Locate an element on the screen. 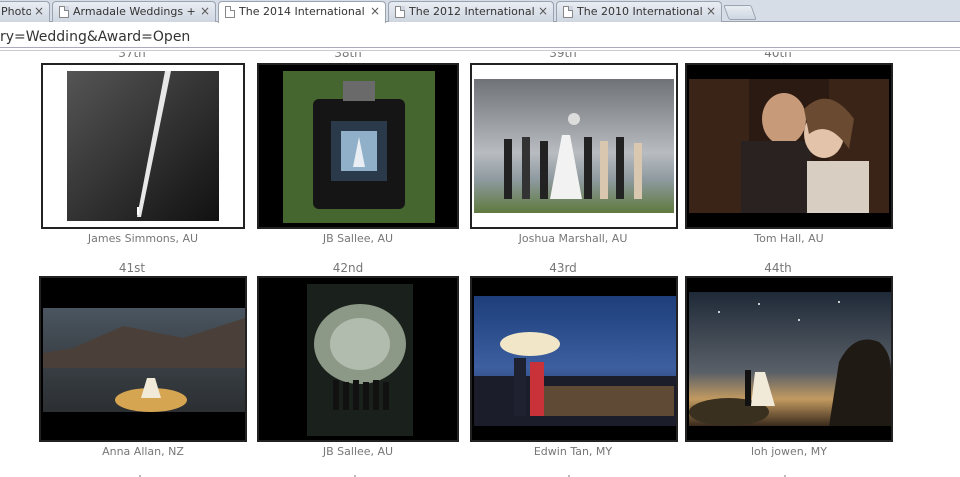 The image size is (960, 477). photographer-credit: Tom Hall, AU is located at coordinates (789, 238).